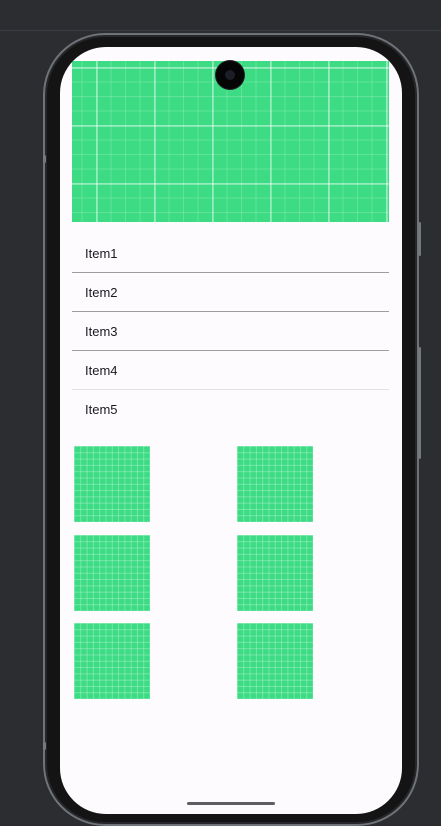 This screenshot has width=441, height=826. What do you see at coordinates (230, 292) in the screenshot?
I see `list-item: Item2` at bounding box center [230, 292].